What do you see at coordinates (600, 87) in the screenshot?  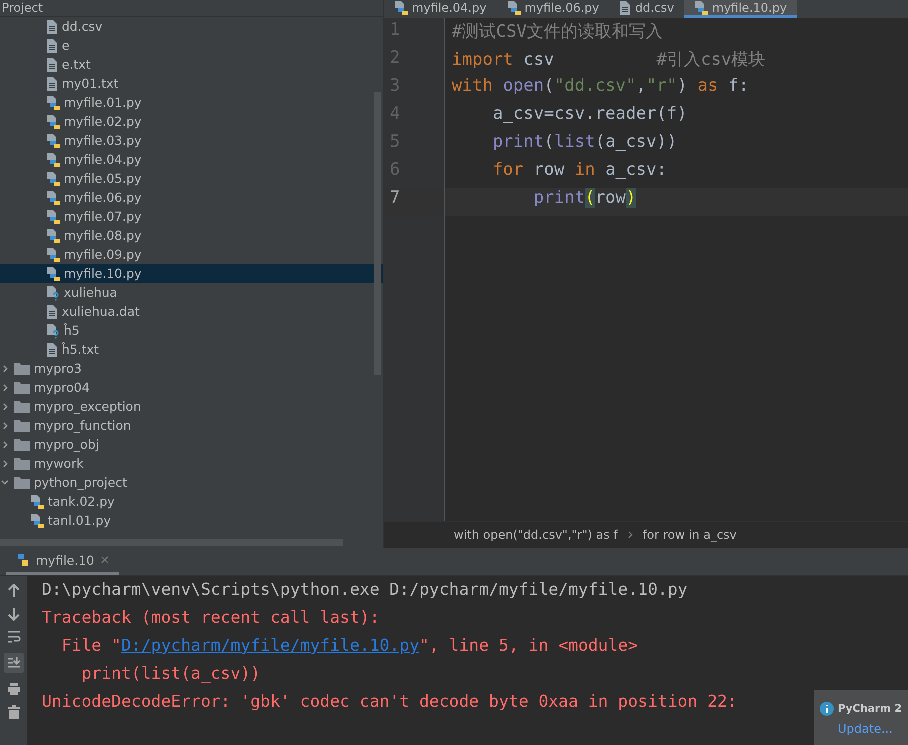 I see `code-line: with open("dd.csv","r") as f:` at bounding box center [600, 87].